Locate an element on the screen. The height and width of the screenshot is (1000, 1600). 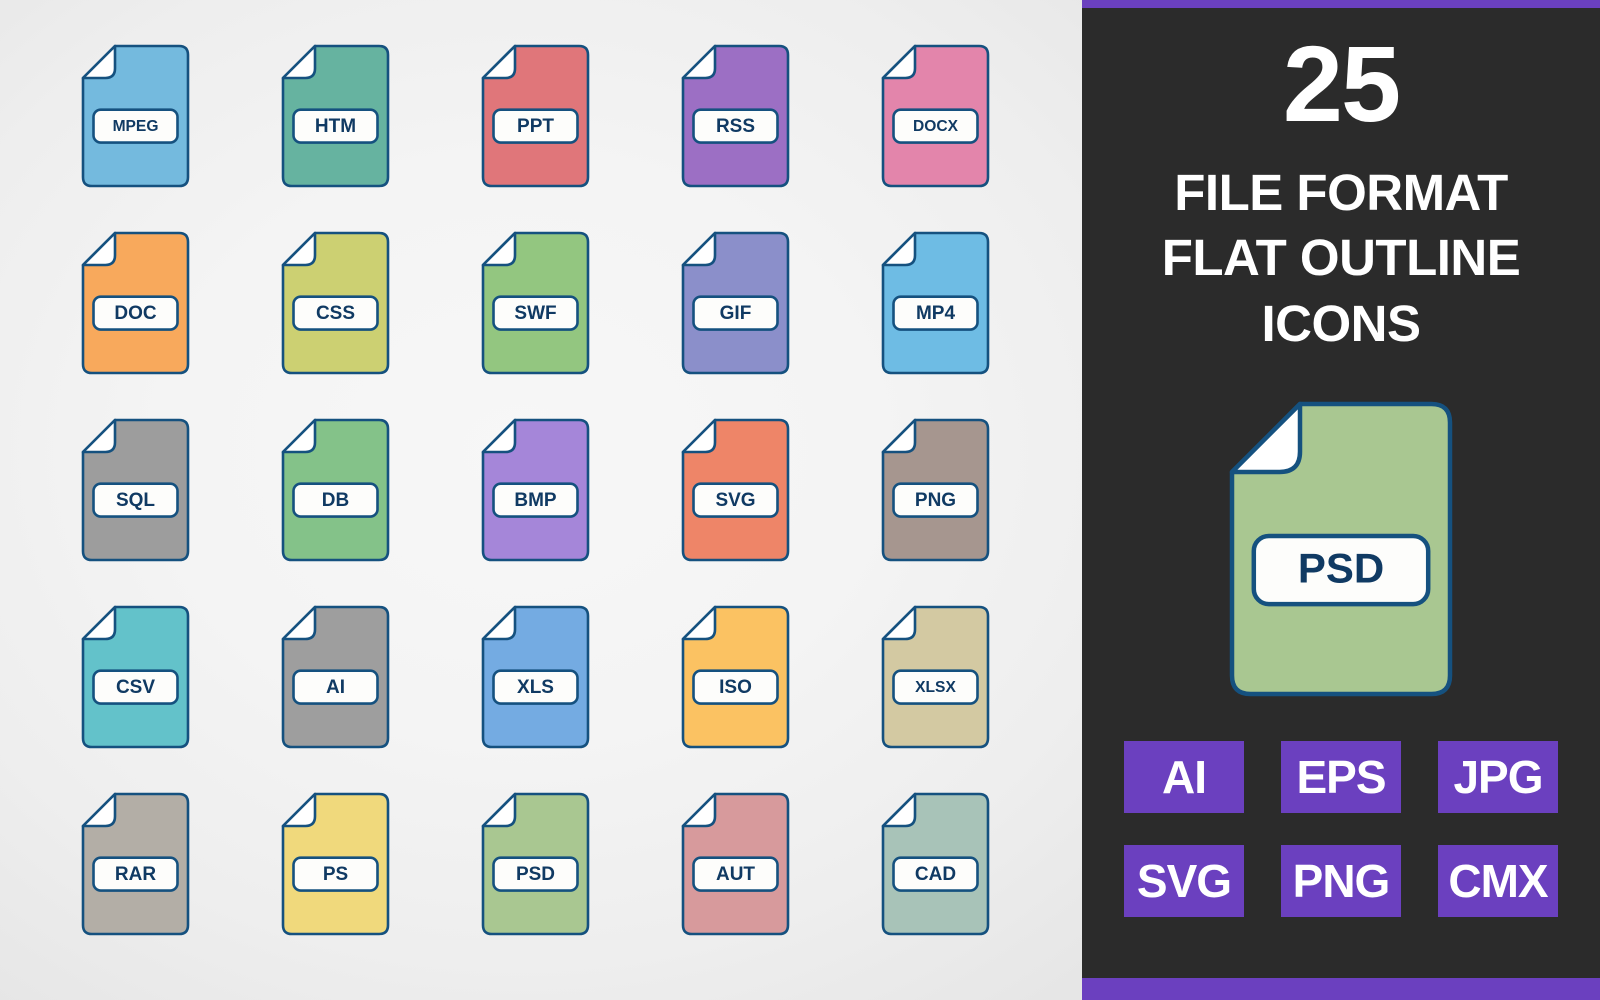
format-badge-list: AI EPS JPG SVG PNG CMX is located at coordinates (1341, 829).